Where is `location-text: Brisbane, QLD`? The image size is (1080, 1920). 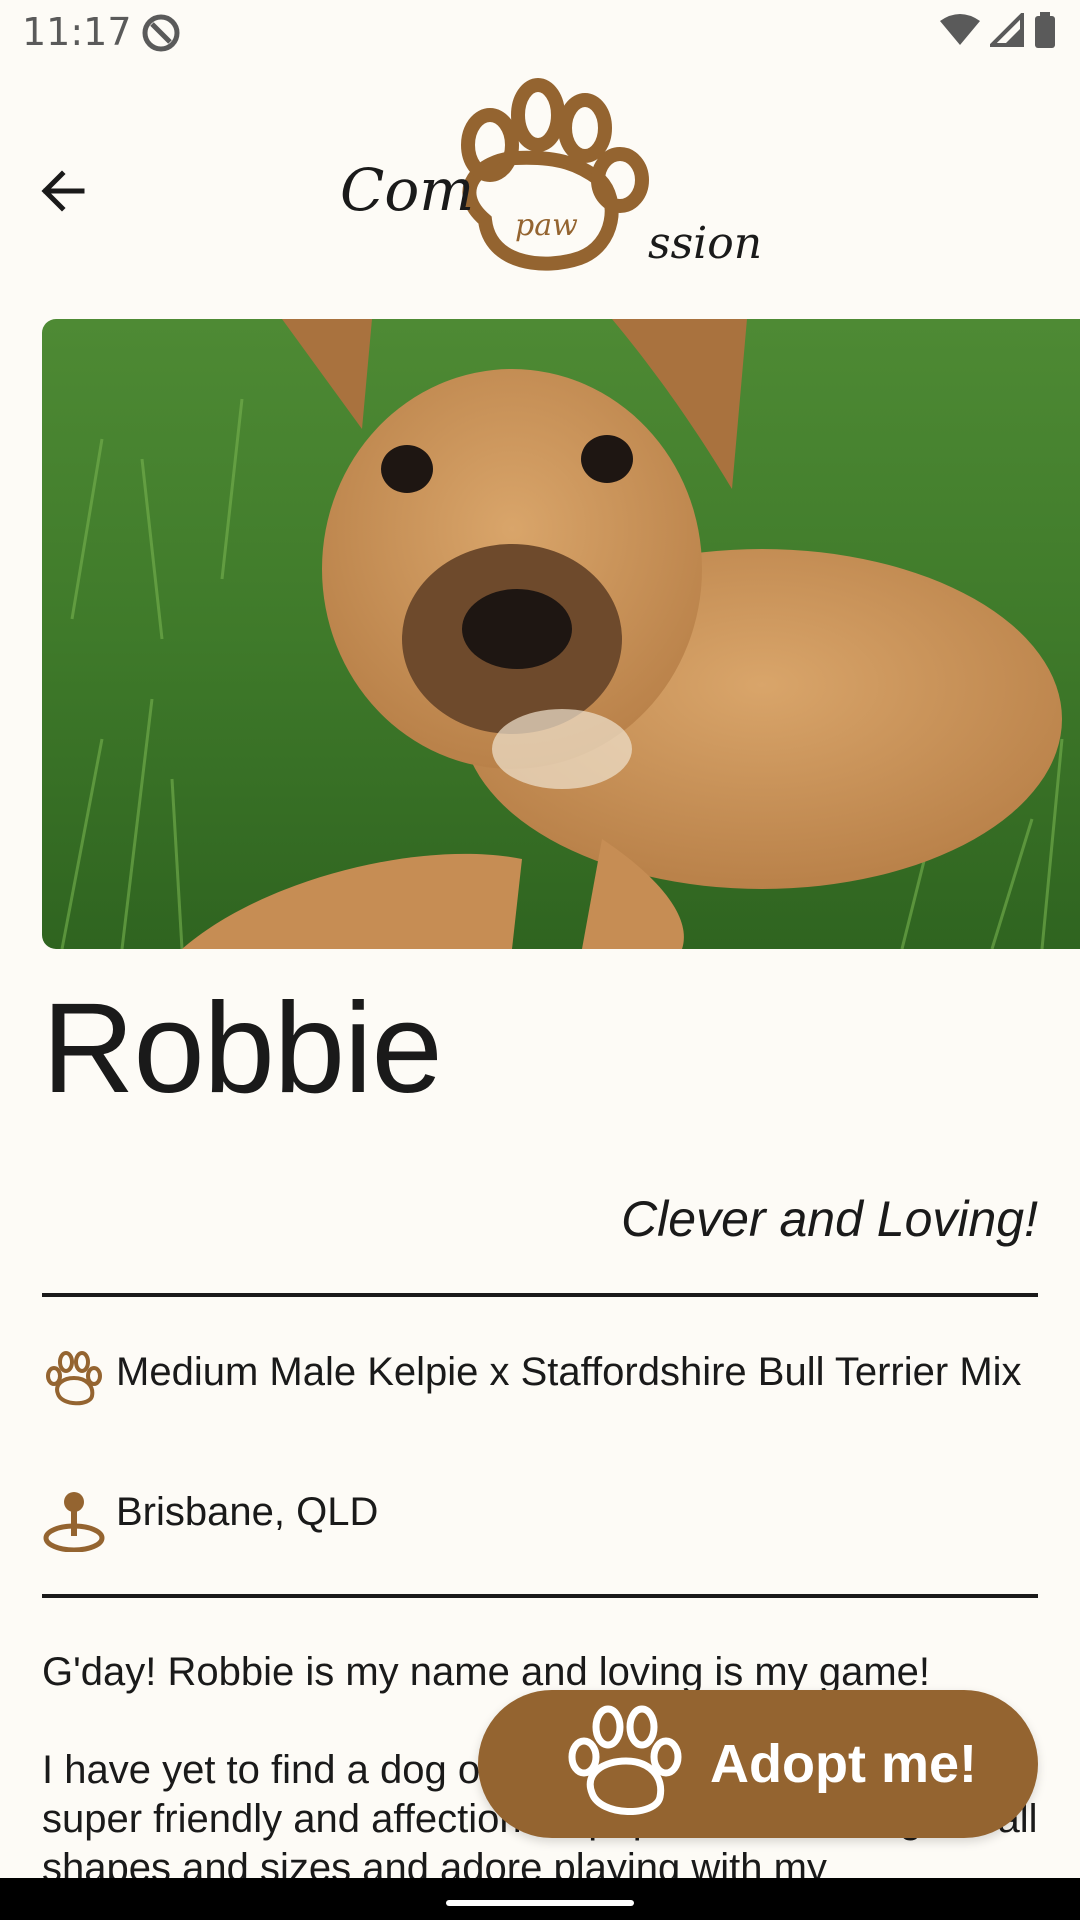
location-text: Brisbane, QLD is located at coordinates (247, 1512).